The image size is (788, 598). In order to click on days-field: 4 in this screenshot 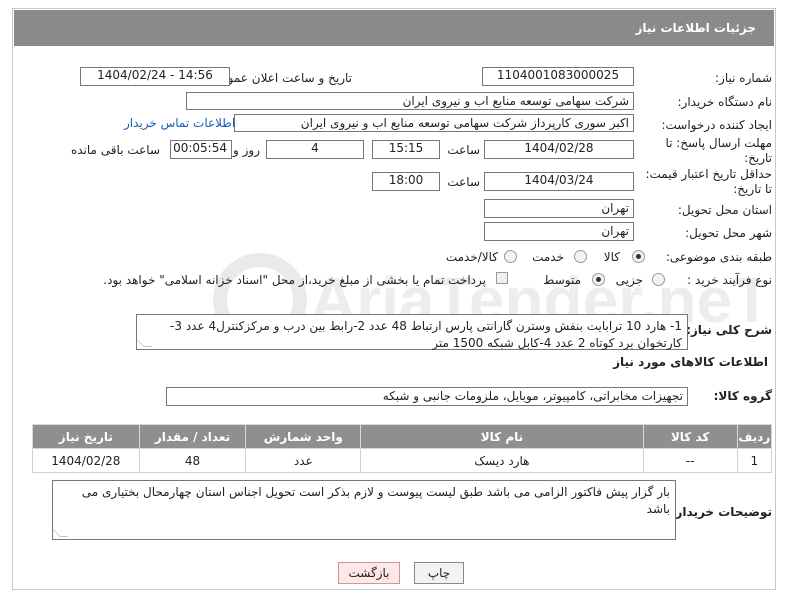, I will do `click(315, 149)`.